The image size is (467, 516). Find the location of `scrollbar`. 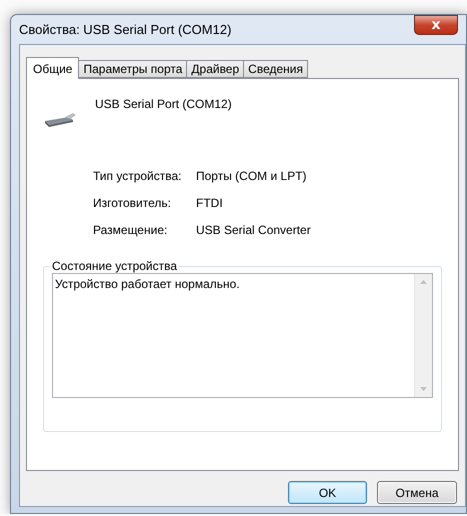

scrollbar is located at coordinates (423, 335).